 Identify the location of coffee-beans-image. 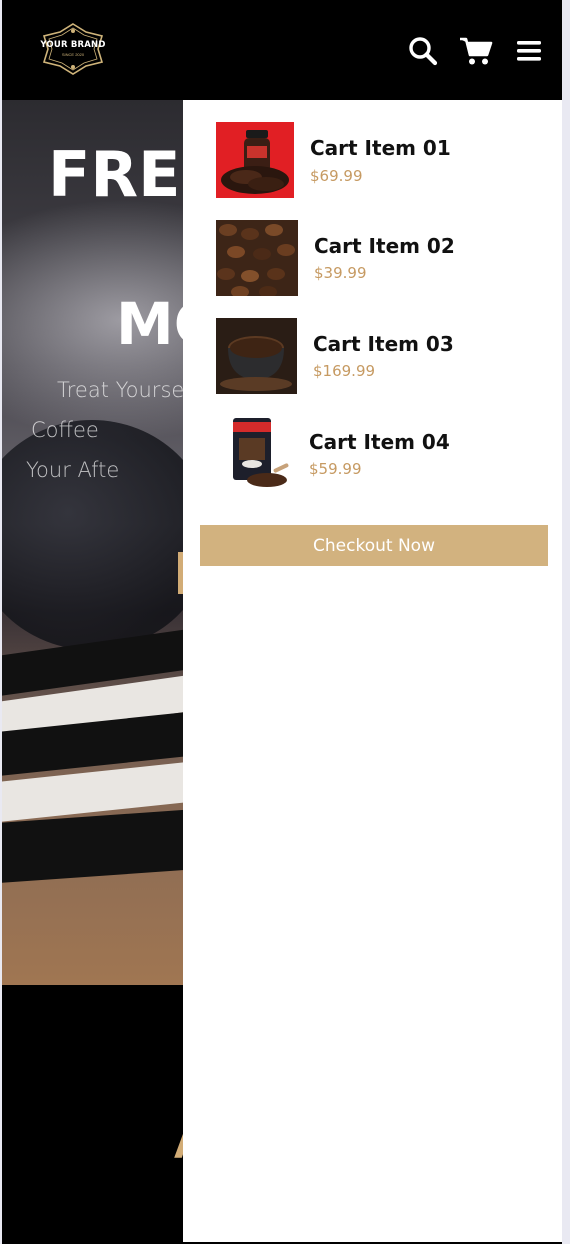
(256, 260).